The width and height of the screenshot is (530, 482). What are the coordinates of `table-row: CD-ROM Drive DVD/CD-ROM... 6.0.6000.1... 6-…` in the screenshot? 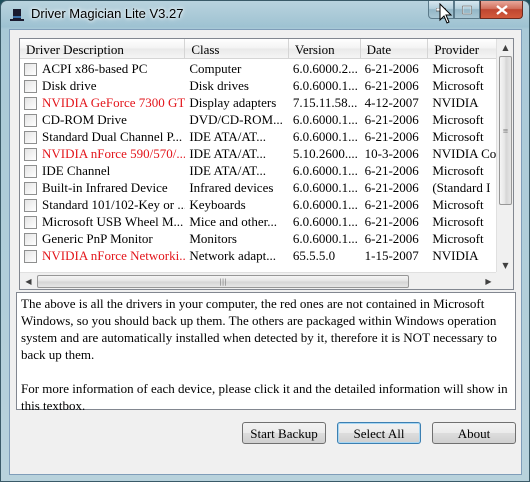 It's located at (266, 119).